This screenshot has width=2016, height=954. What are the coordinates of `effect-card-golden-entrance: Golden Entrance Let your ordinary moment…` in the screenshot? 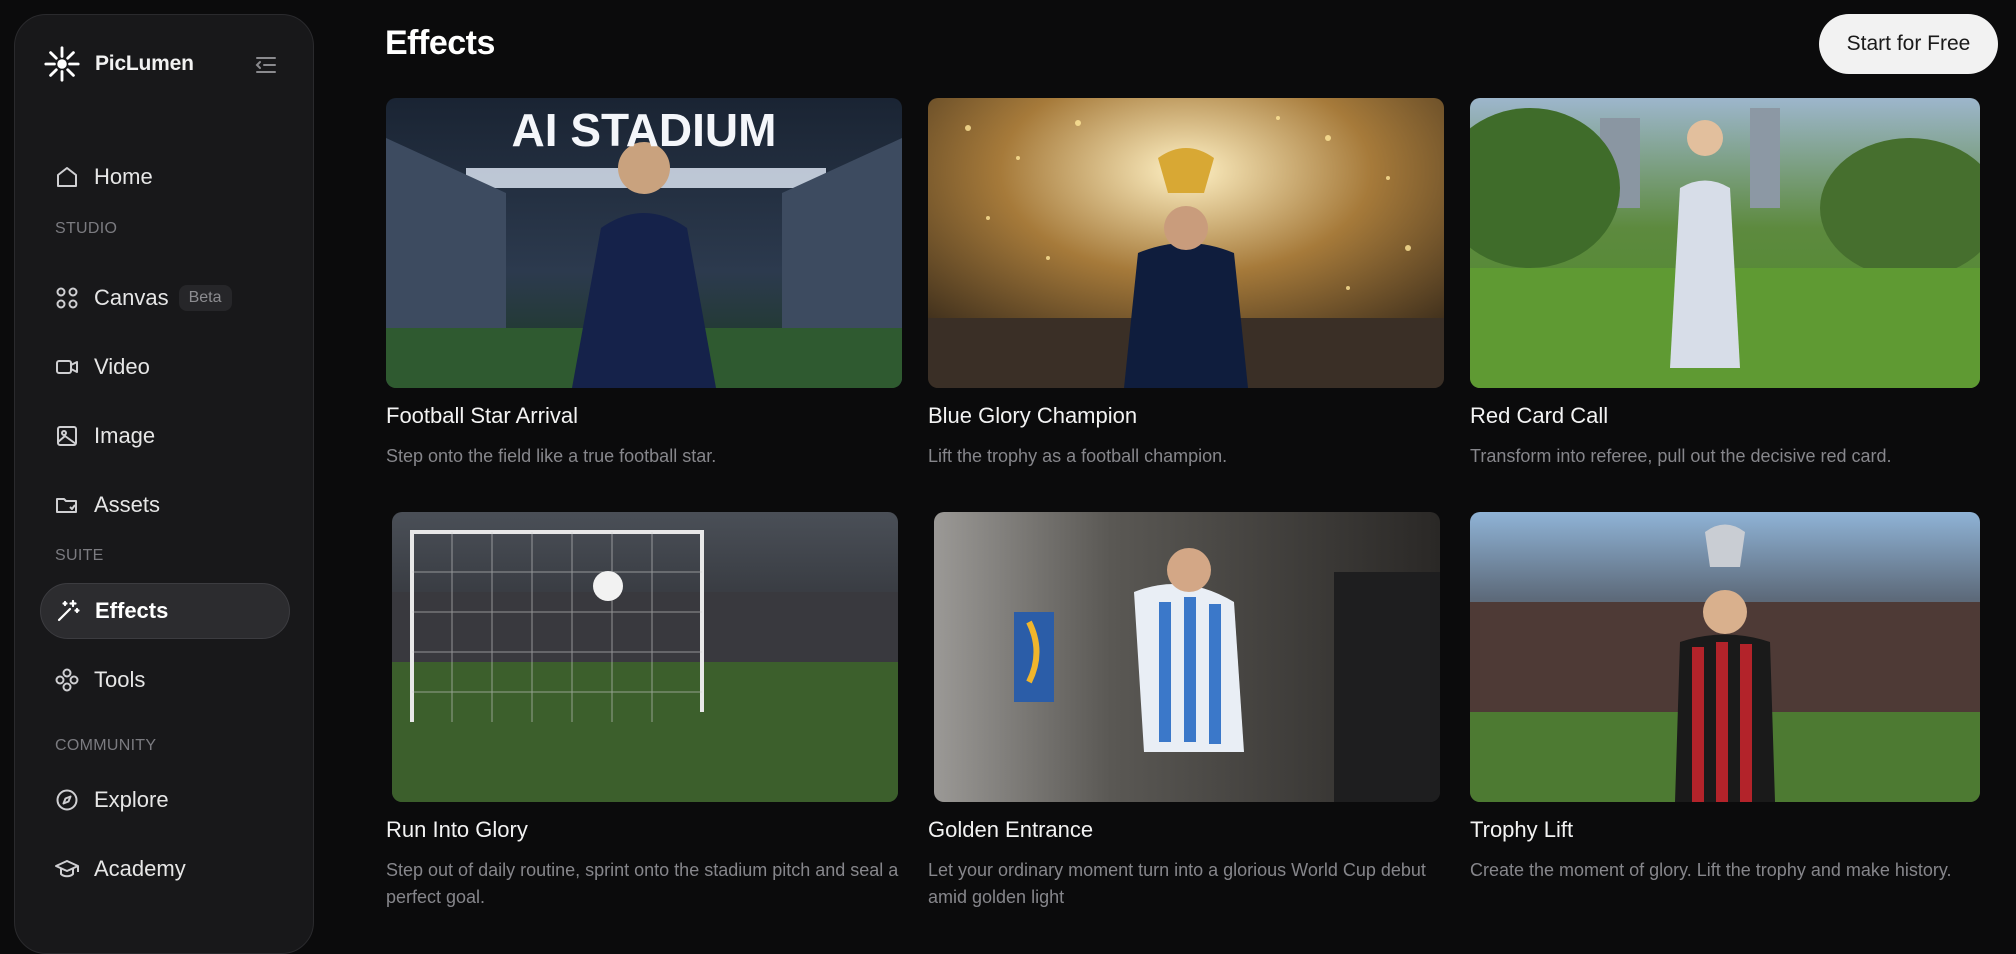 It's located at (1188, 709).